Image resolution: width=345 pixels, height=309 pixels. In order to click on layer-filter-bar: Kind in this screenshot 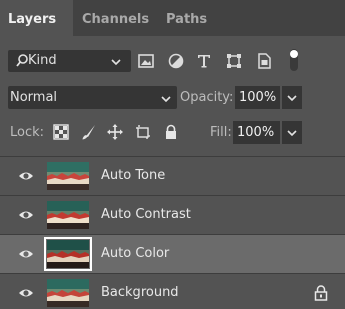, I will do `click(172, 61)`.